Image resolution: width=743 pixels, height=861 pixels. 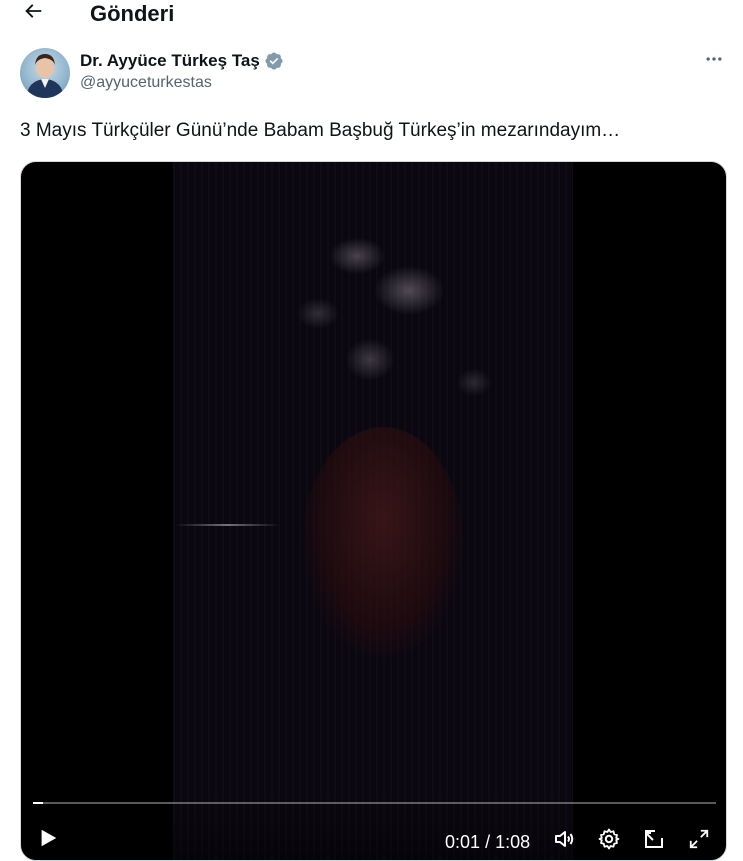 I want to click on arrow-left-icon, so click(x=33, y=13).